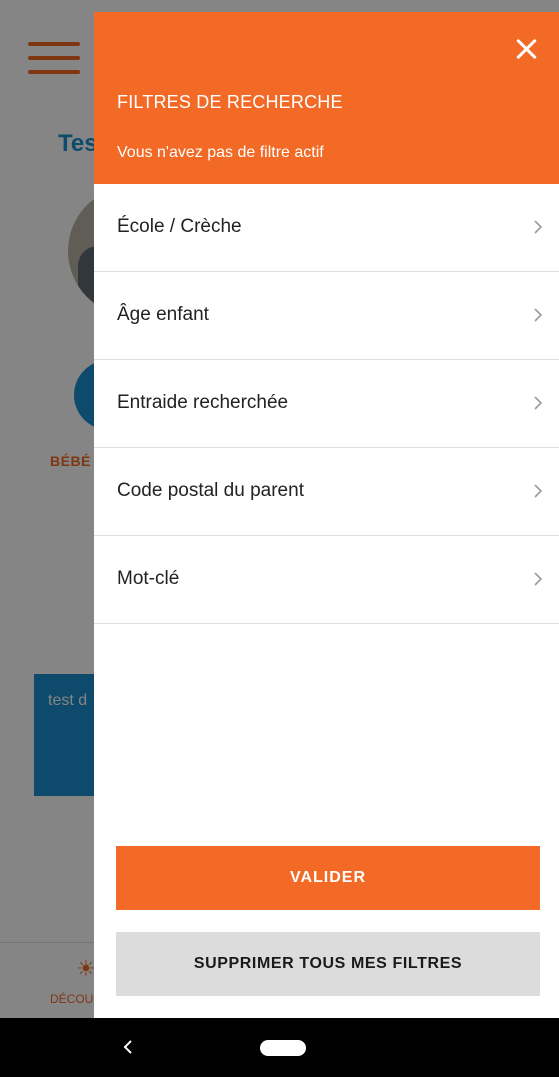 The height and width of the screenshot is (1077, 559). What do you see at coordinates (326, 316) in the screenshot?
I see `filter-item-child-age: Âge enfant` at bounding box center [326, 316].